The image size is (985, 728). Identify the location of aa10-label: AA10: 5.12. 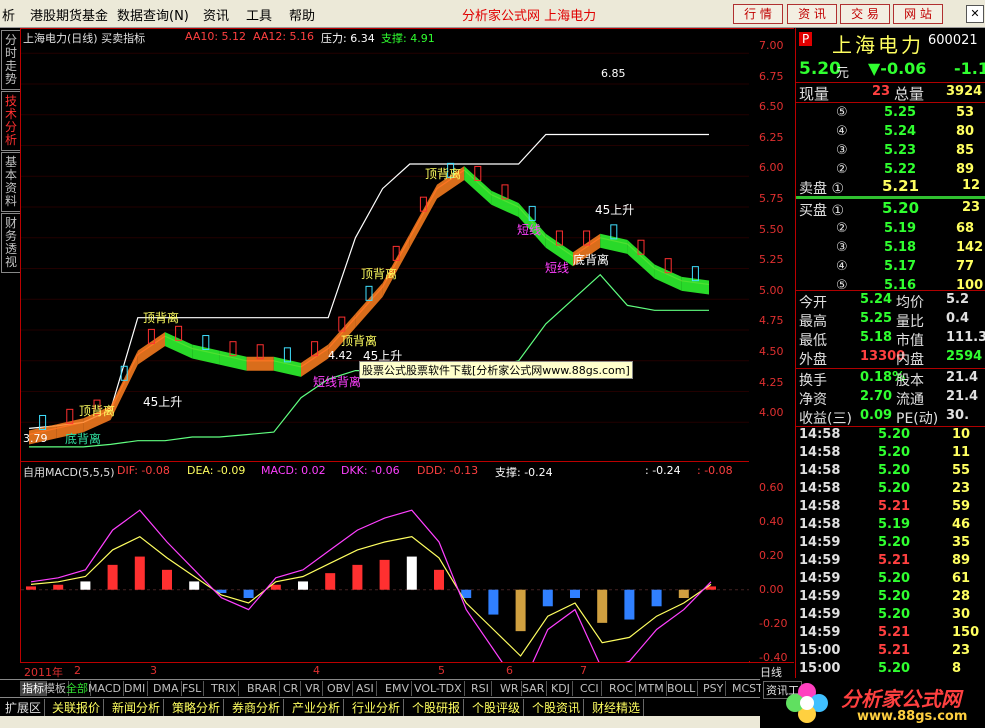
(216, 36).